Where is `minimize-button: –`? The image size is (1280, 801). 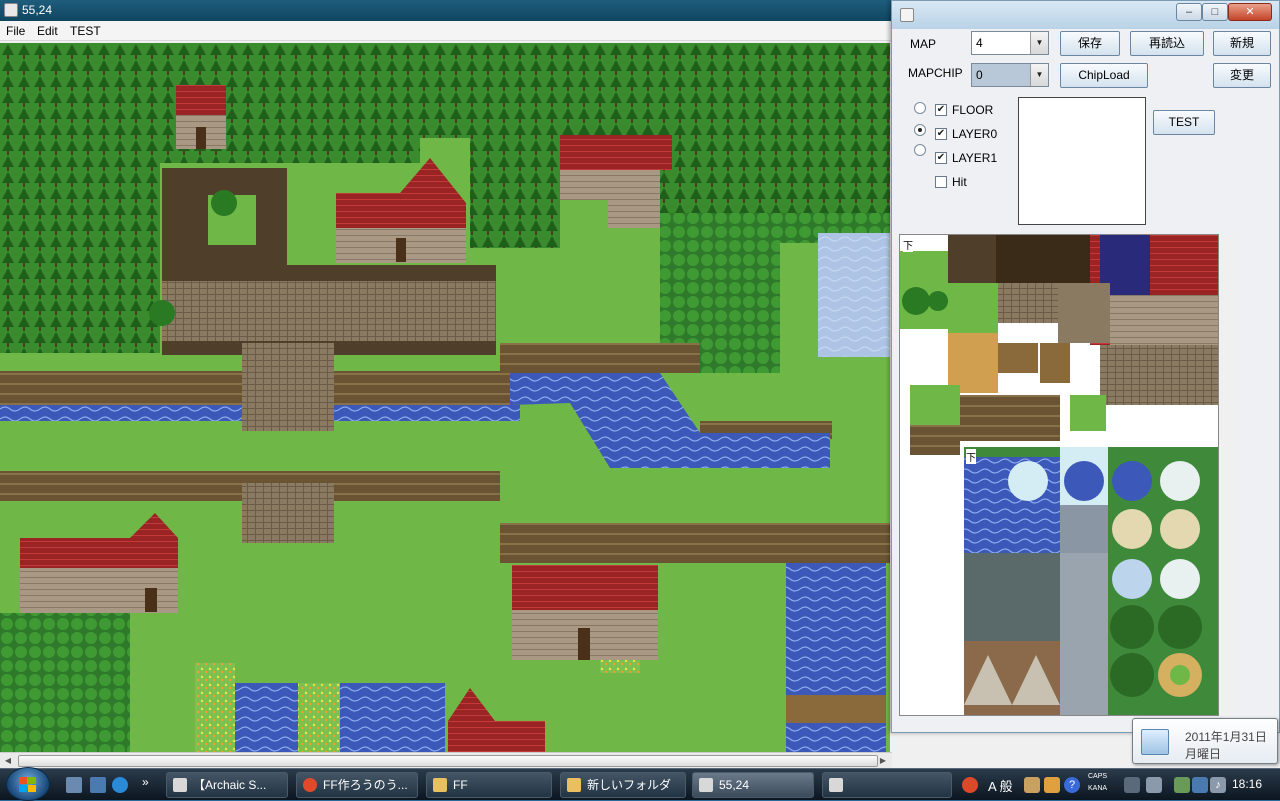 minimize-button: – is located at coordinates (1189, 12).